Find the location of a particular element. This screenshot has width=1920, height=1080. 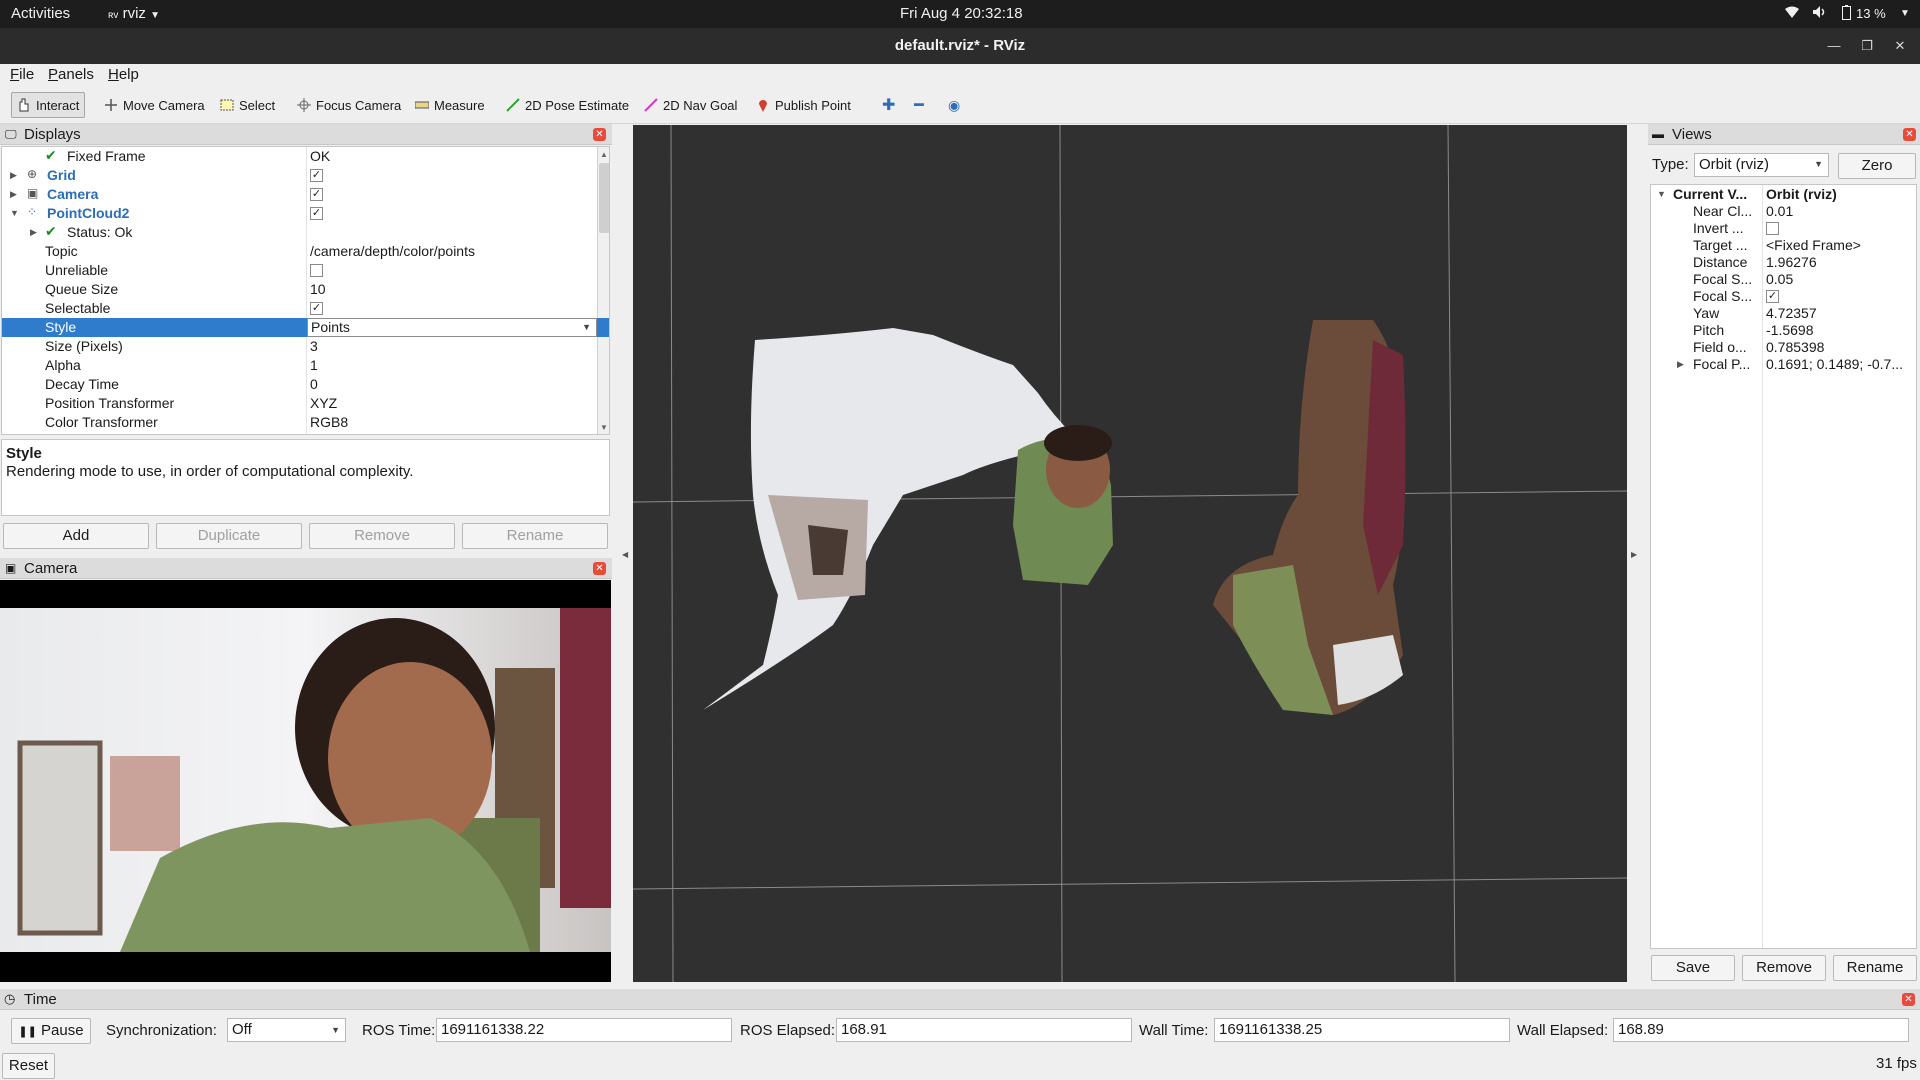

row-value: /camera/depth/color/points is located at coordinates (392, 251).